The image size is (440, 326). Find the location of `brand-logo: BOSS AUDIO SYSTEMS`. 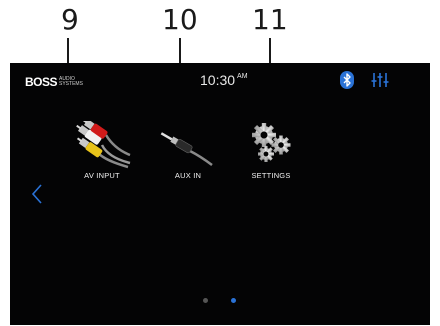

brand-logo: BOSS AUDIO SYSTEMS is located at coordinates (54, 82).